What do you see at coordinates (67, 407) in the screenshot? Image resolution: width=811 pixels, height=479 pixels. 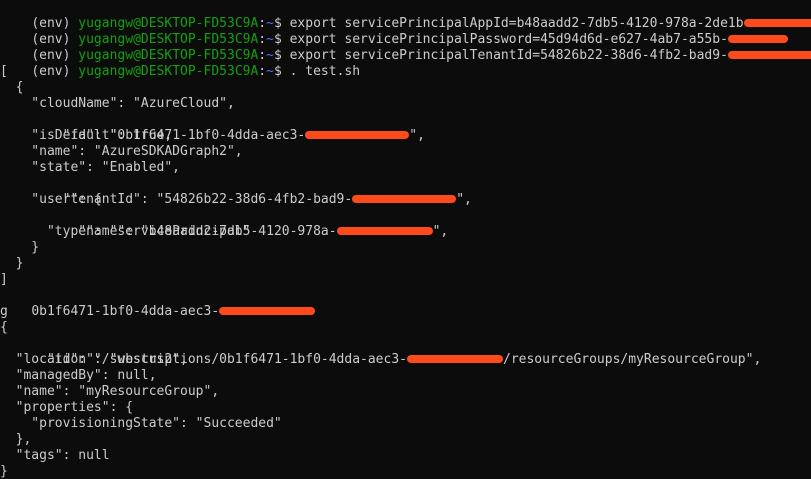 I see `output-line: "properties": {` at bounding box center [67, 407].